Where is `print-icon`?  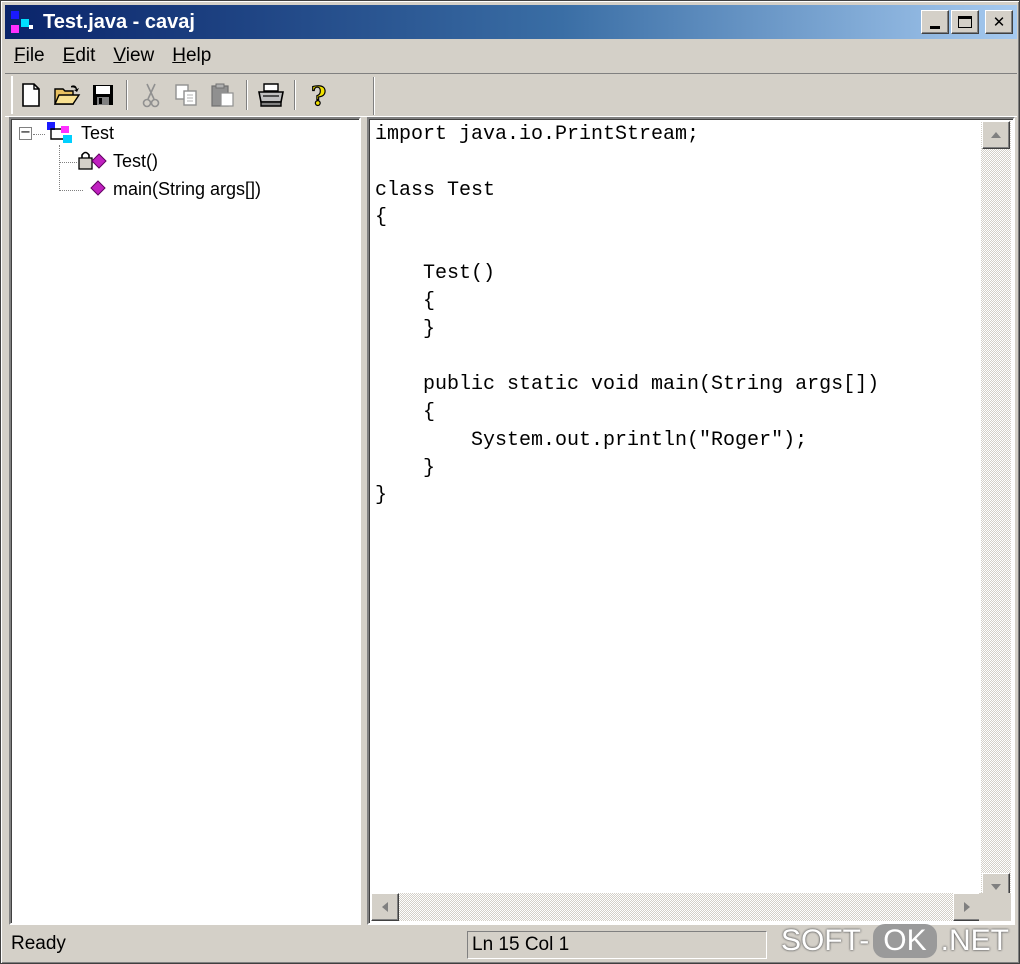 print-icon is located at coordinates (271, 95).